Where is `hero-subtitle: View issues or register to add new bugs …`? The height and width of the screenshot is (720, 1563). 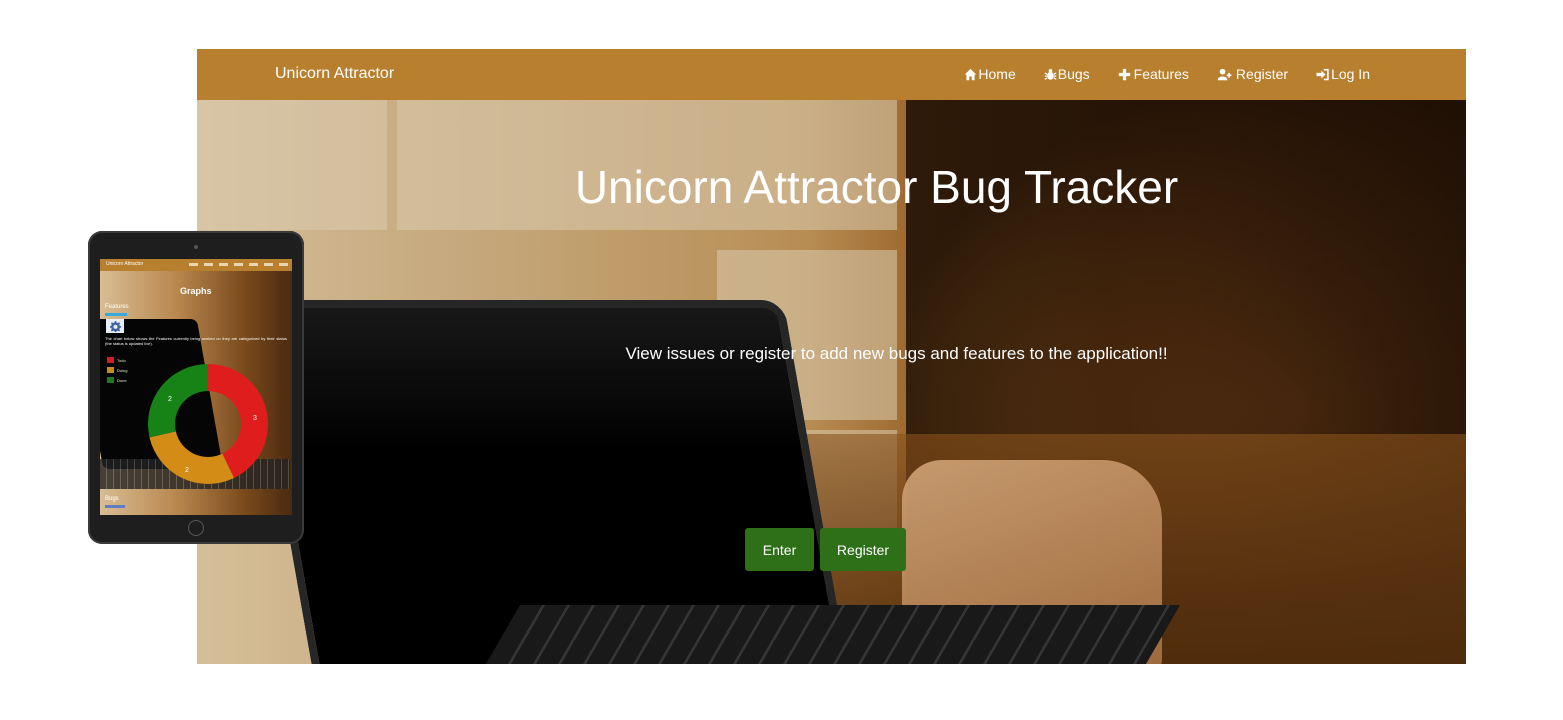
hero-subtitle: View issues or register to add new bugs … is located at coordinates (896, 353).